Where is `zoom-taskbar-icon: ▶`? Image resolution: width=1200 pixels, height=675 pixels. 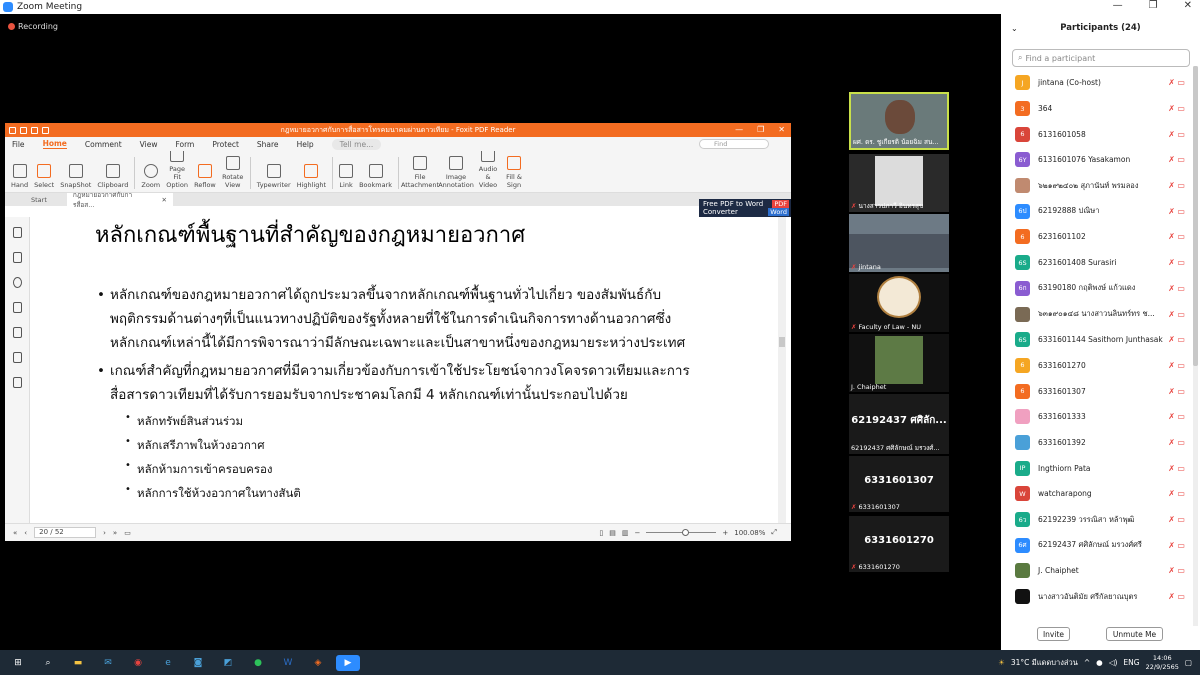
zoom-taskbar-icon: ▶ is located at coordinates (348, 662).